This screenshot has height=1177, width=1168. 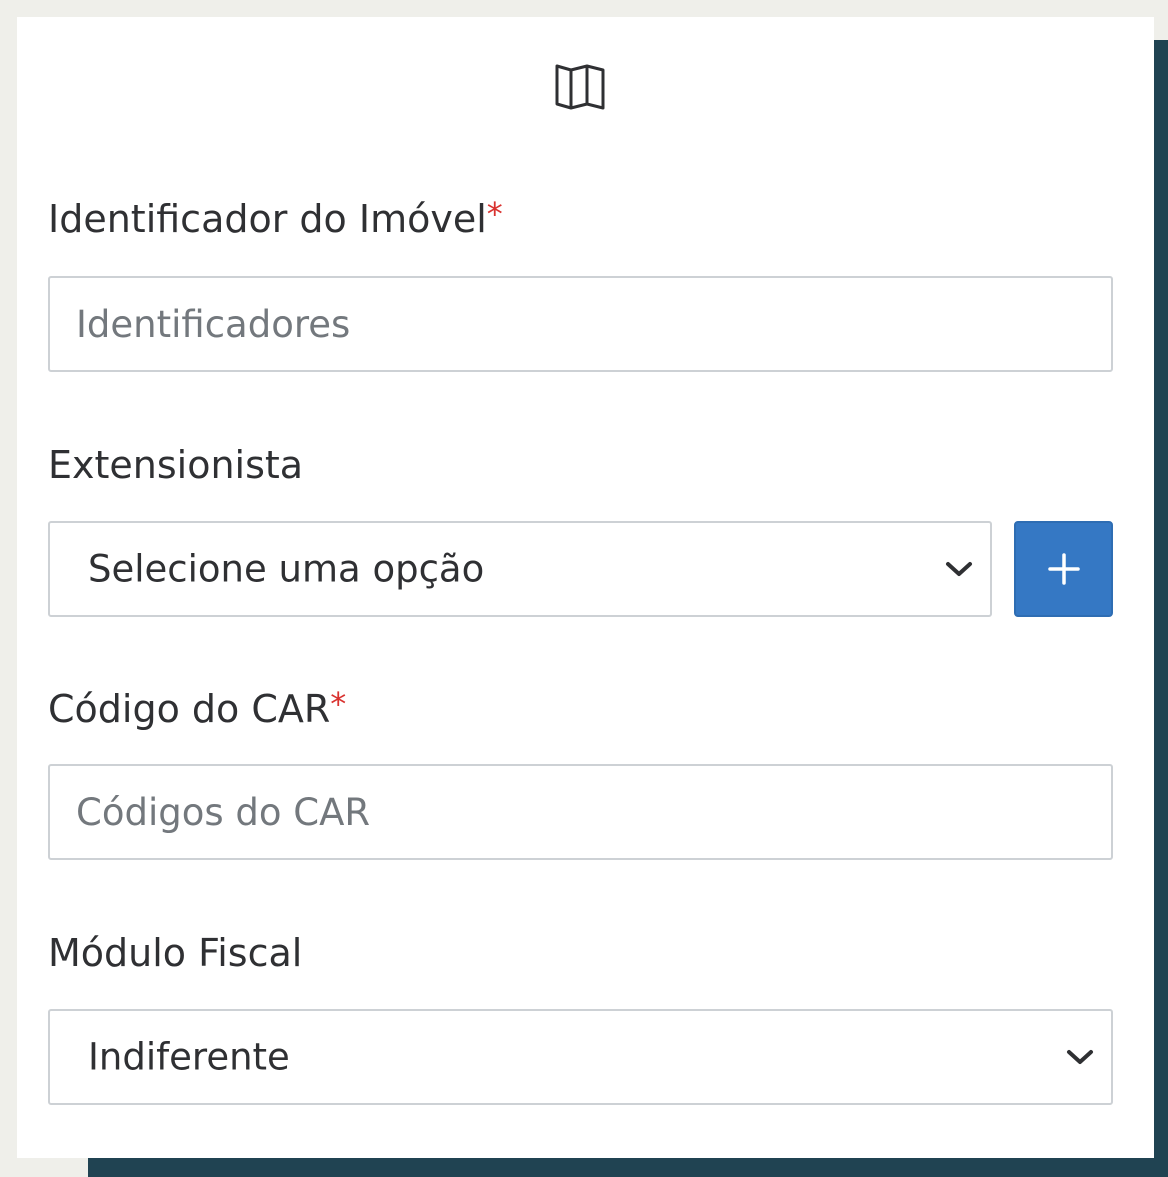 What do you see at coordinates (580, 324) in the screenshot?
I see `identificador-input` at bounding box center [580, 324].